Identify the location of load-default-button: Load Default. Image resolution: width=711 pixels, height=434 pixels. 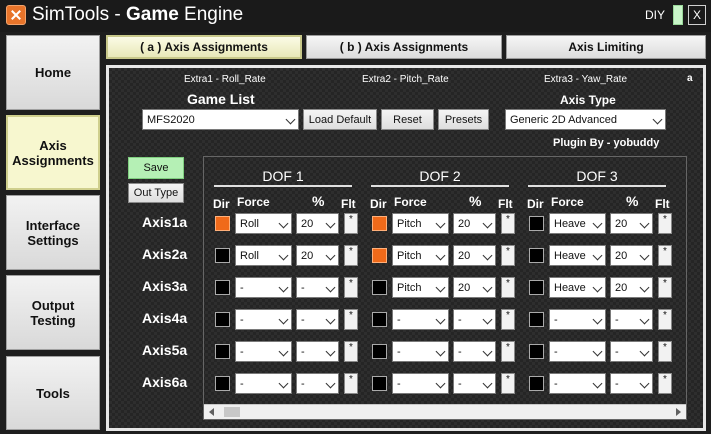
(340, 119).